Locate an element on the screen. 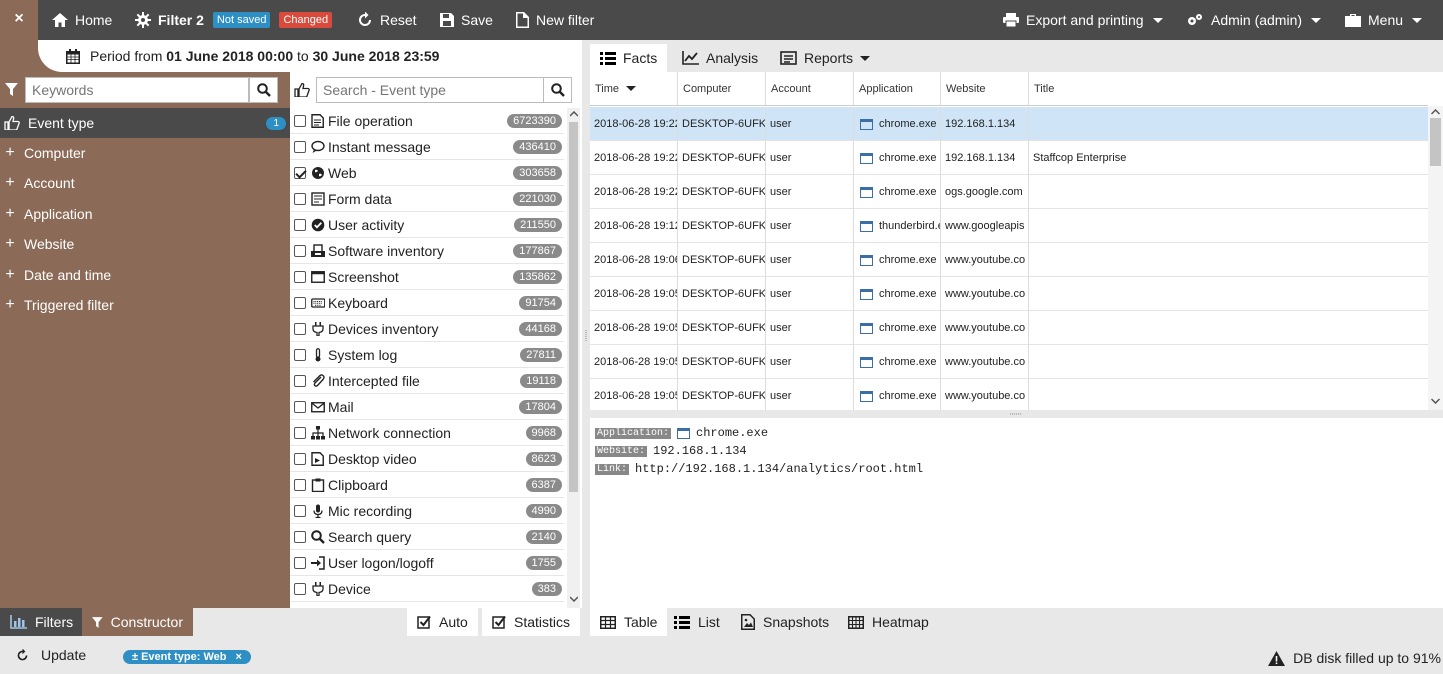 Image resolution: width=1443 pixels, height=674 pixels. category-website: + Website is located at coordinates (145, 244).